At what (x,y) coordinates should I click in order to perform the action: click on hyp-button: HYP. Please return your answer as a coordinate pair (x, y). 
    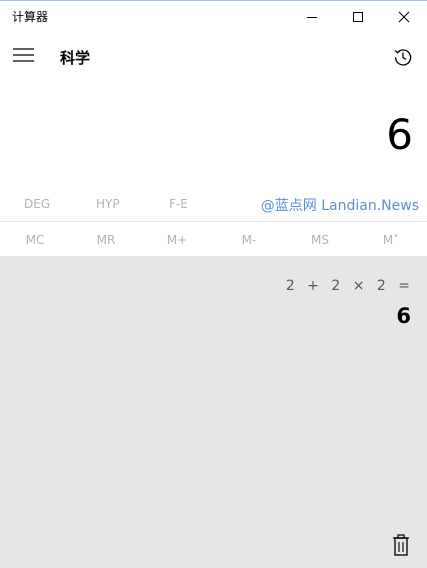
    Looking at the image, I should click on (108, 204).